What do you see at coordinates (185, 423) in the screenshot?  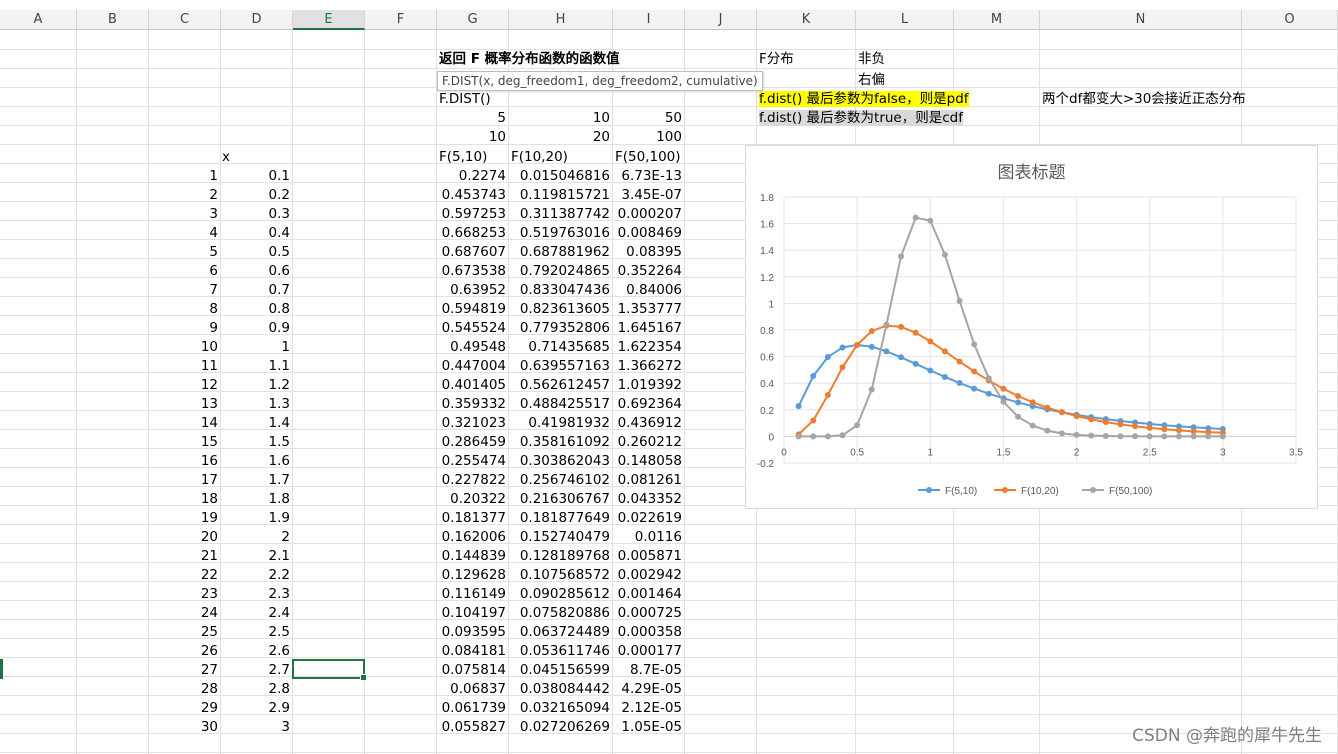 I see `cell-index: 14` at bounding box center [185, 423].